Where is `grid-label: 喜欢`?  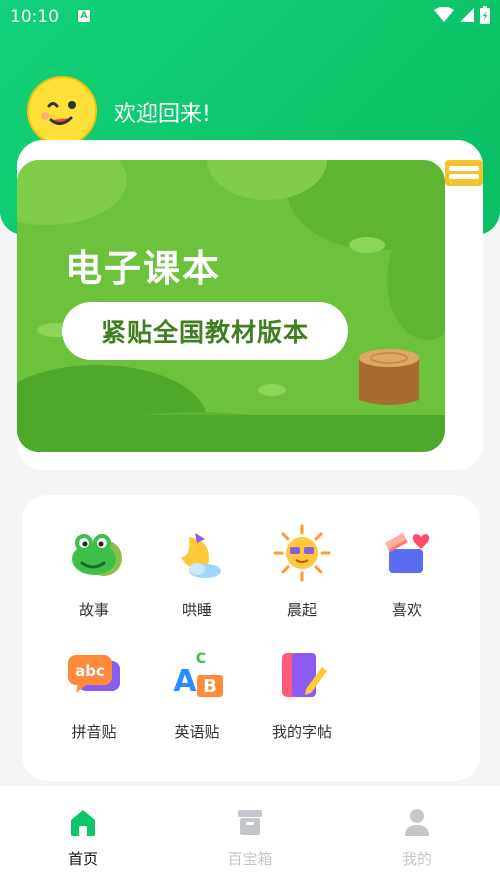 grid-label: 喜欢 is located at coordinates (406, 610).